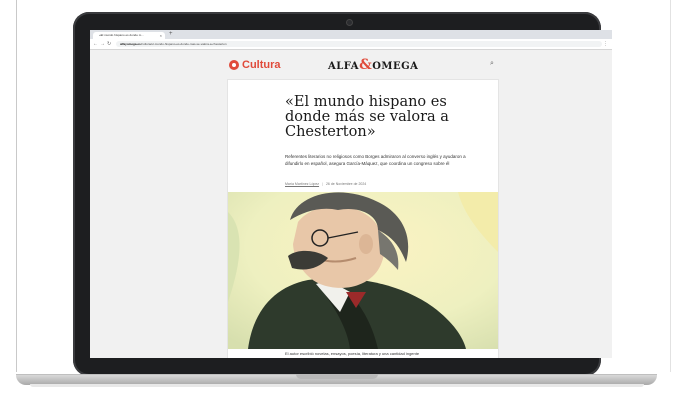 The height and width of the screenshot is (393, 674). What do you see at coordinates (109, 44) in the screenshot?
I see `reload-icon: ↻` at bounding box center [109, 44].